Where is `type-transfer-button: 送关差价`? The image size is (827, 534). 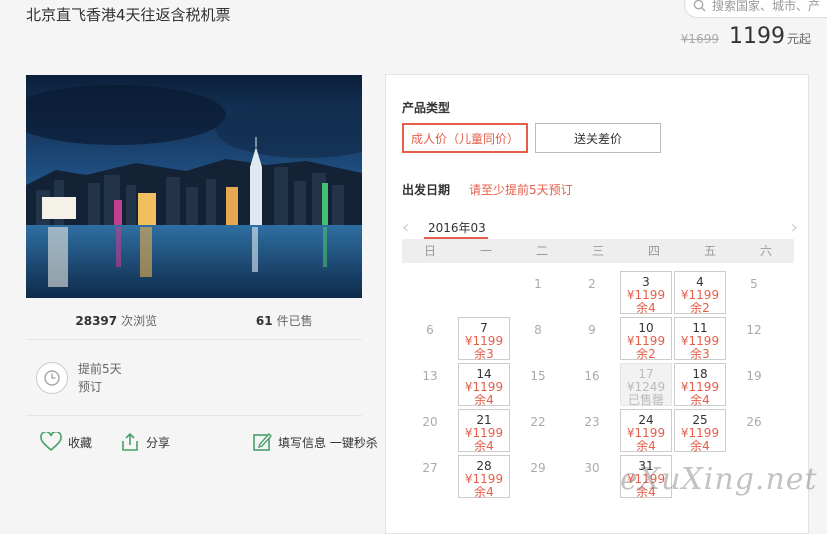 type-transfer-button: 送关差价 is located at coordinates (598, 138).